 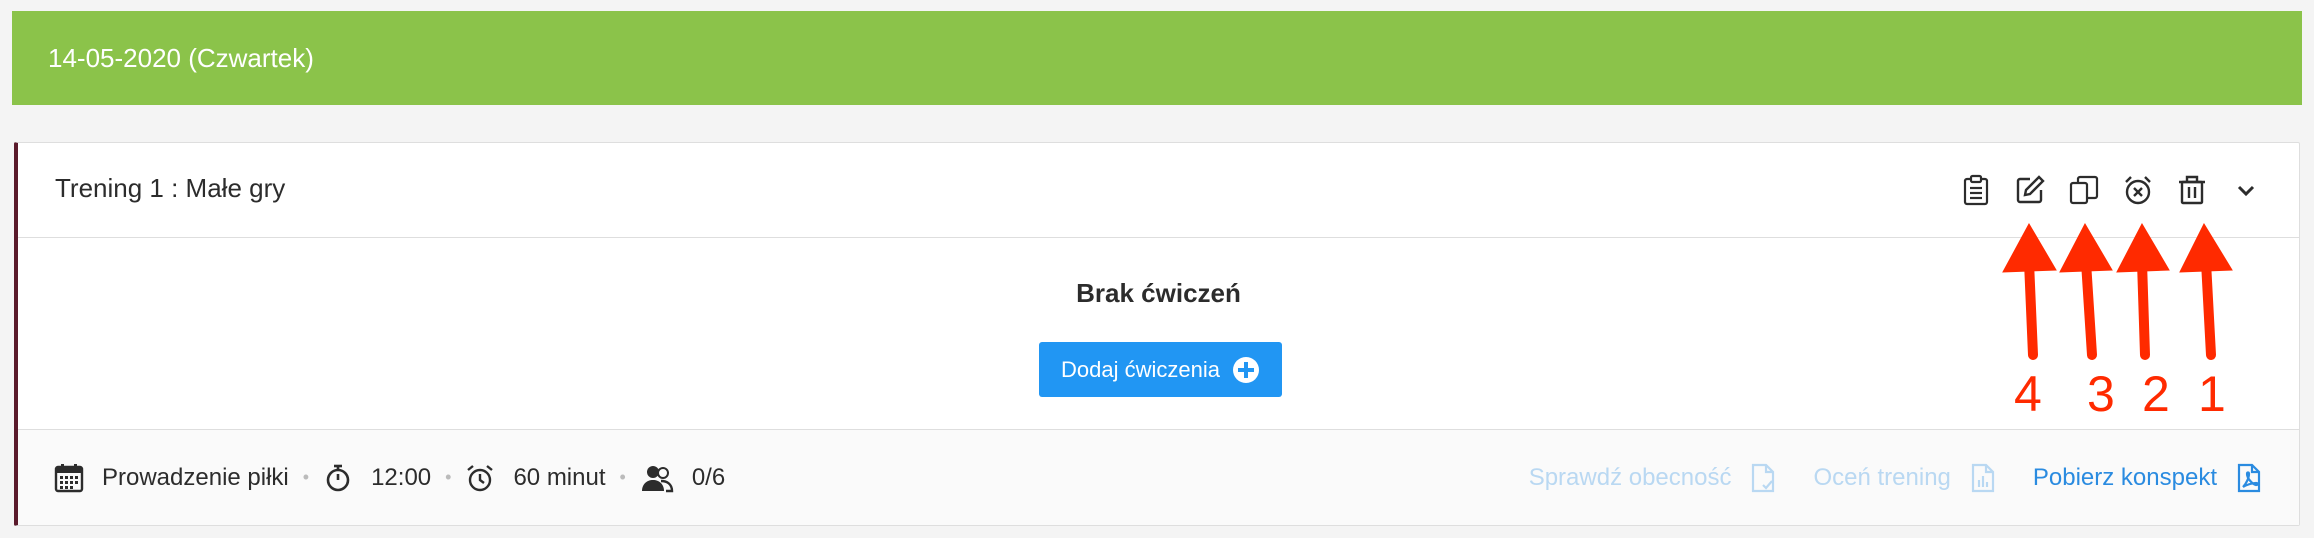 What do you see at coordinates (1982, 477) in the screenshot?
I see `document-chart-icon` at bounding box center [1982, 477].